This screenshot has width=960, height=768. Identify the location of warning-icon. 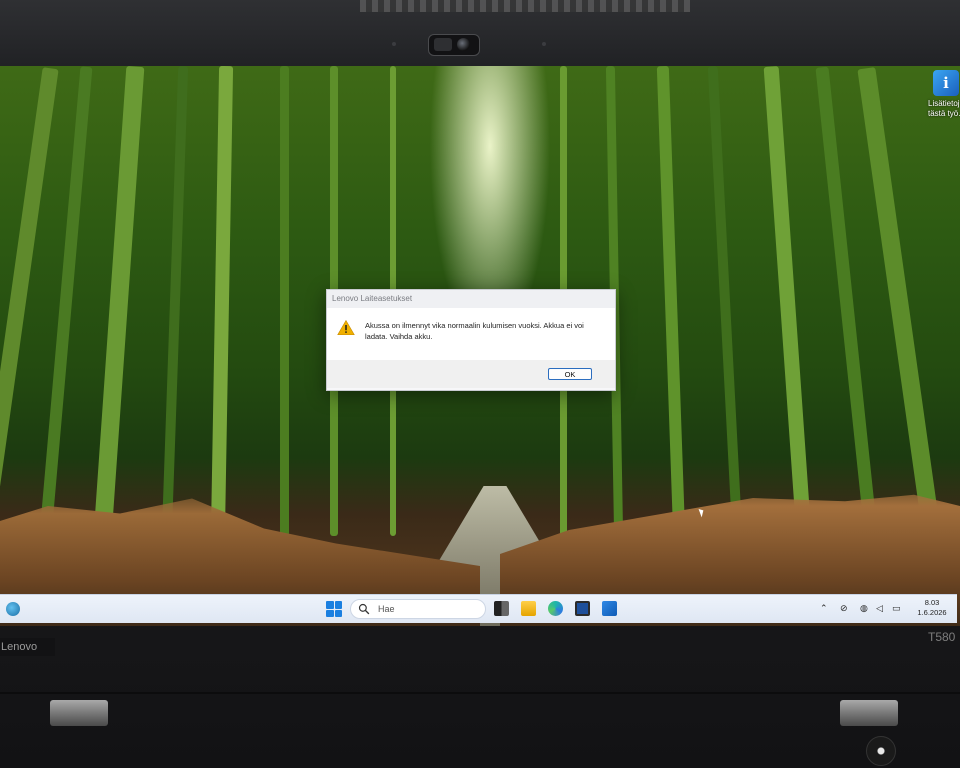
(346, 327).